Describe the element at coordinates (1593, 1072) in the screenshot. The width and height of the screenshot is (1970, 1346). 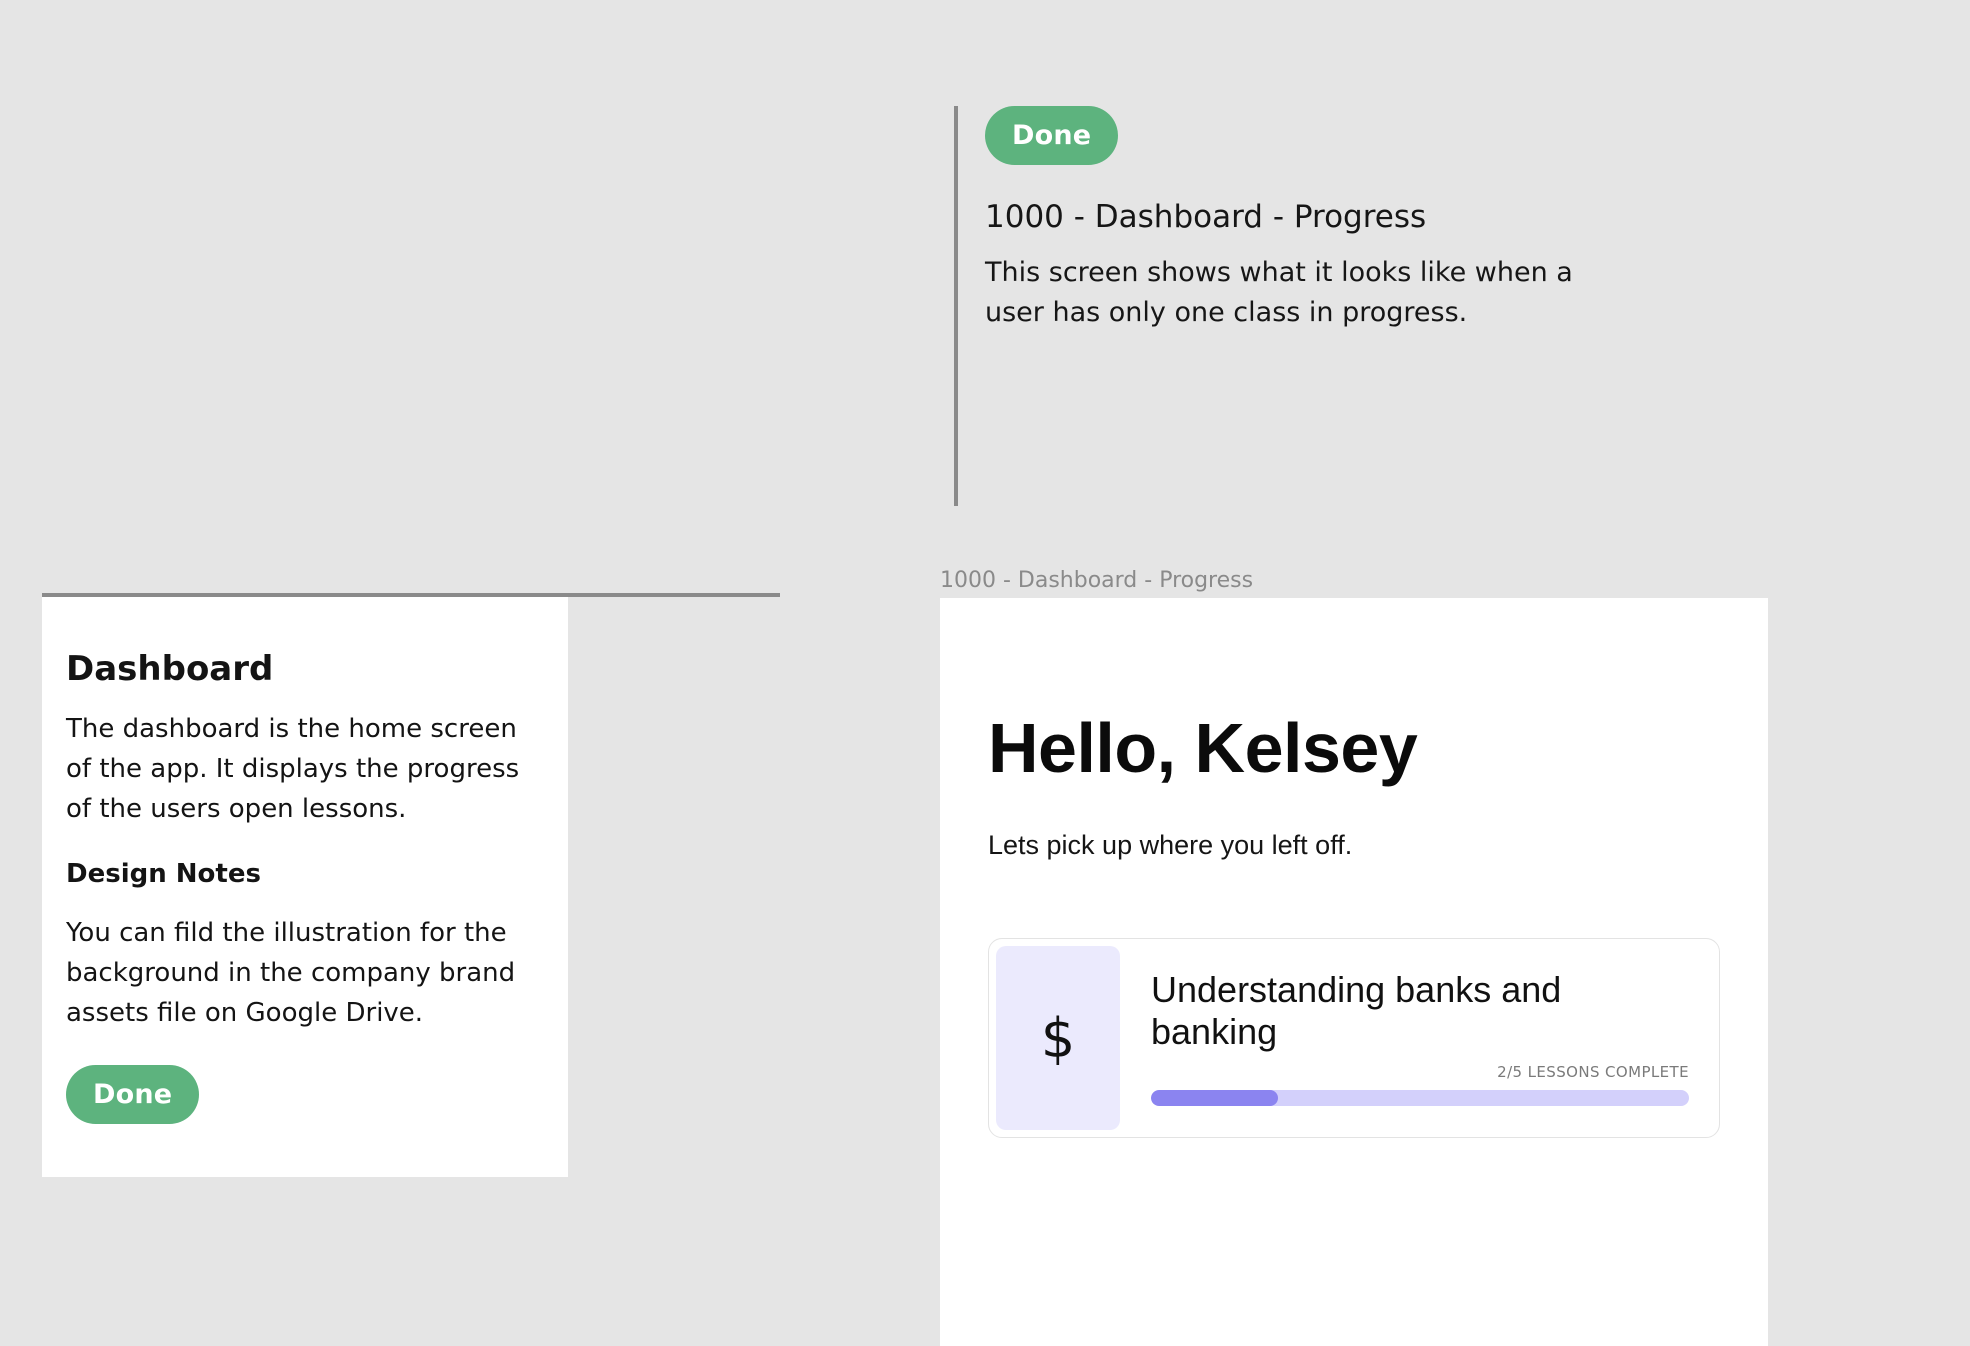
I see `course-progress-label: 2/5 LESSONS COMPLETE` at that location.